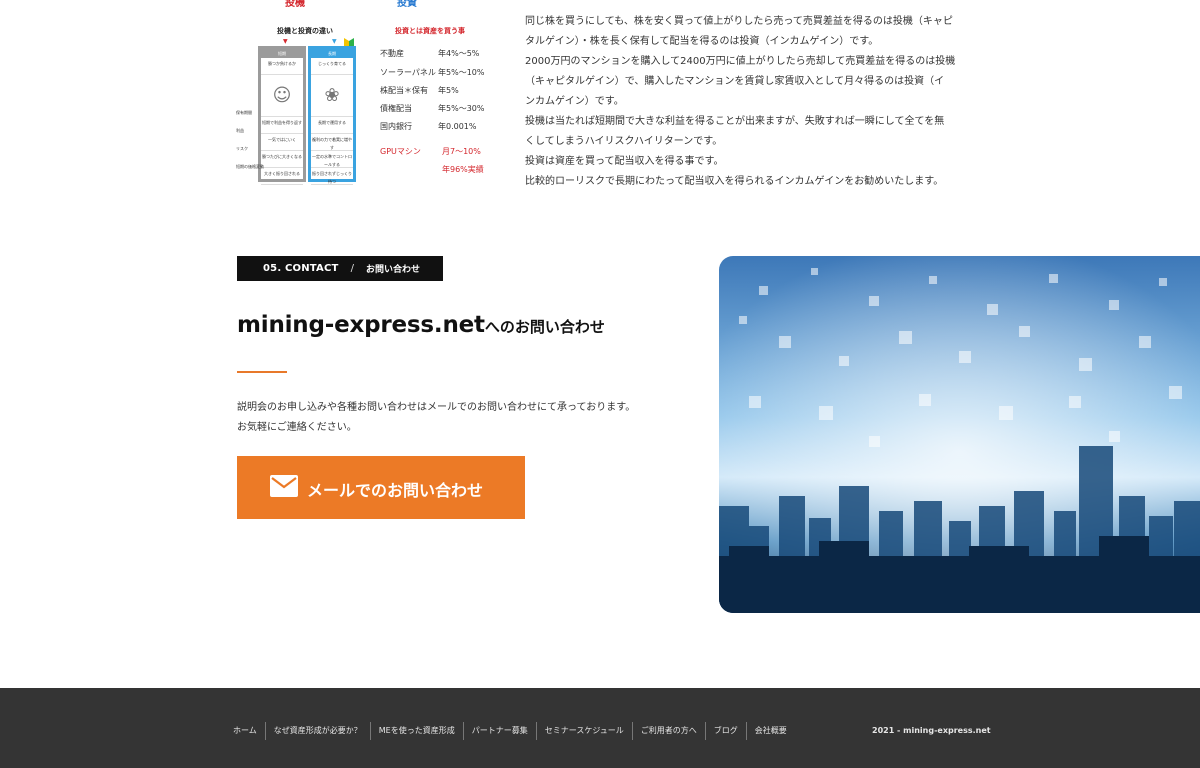 The image size is (1200, 768). I want to click on footer-link-home: ホーム, so click(247, 731).